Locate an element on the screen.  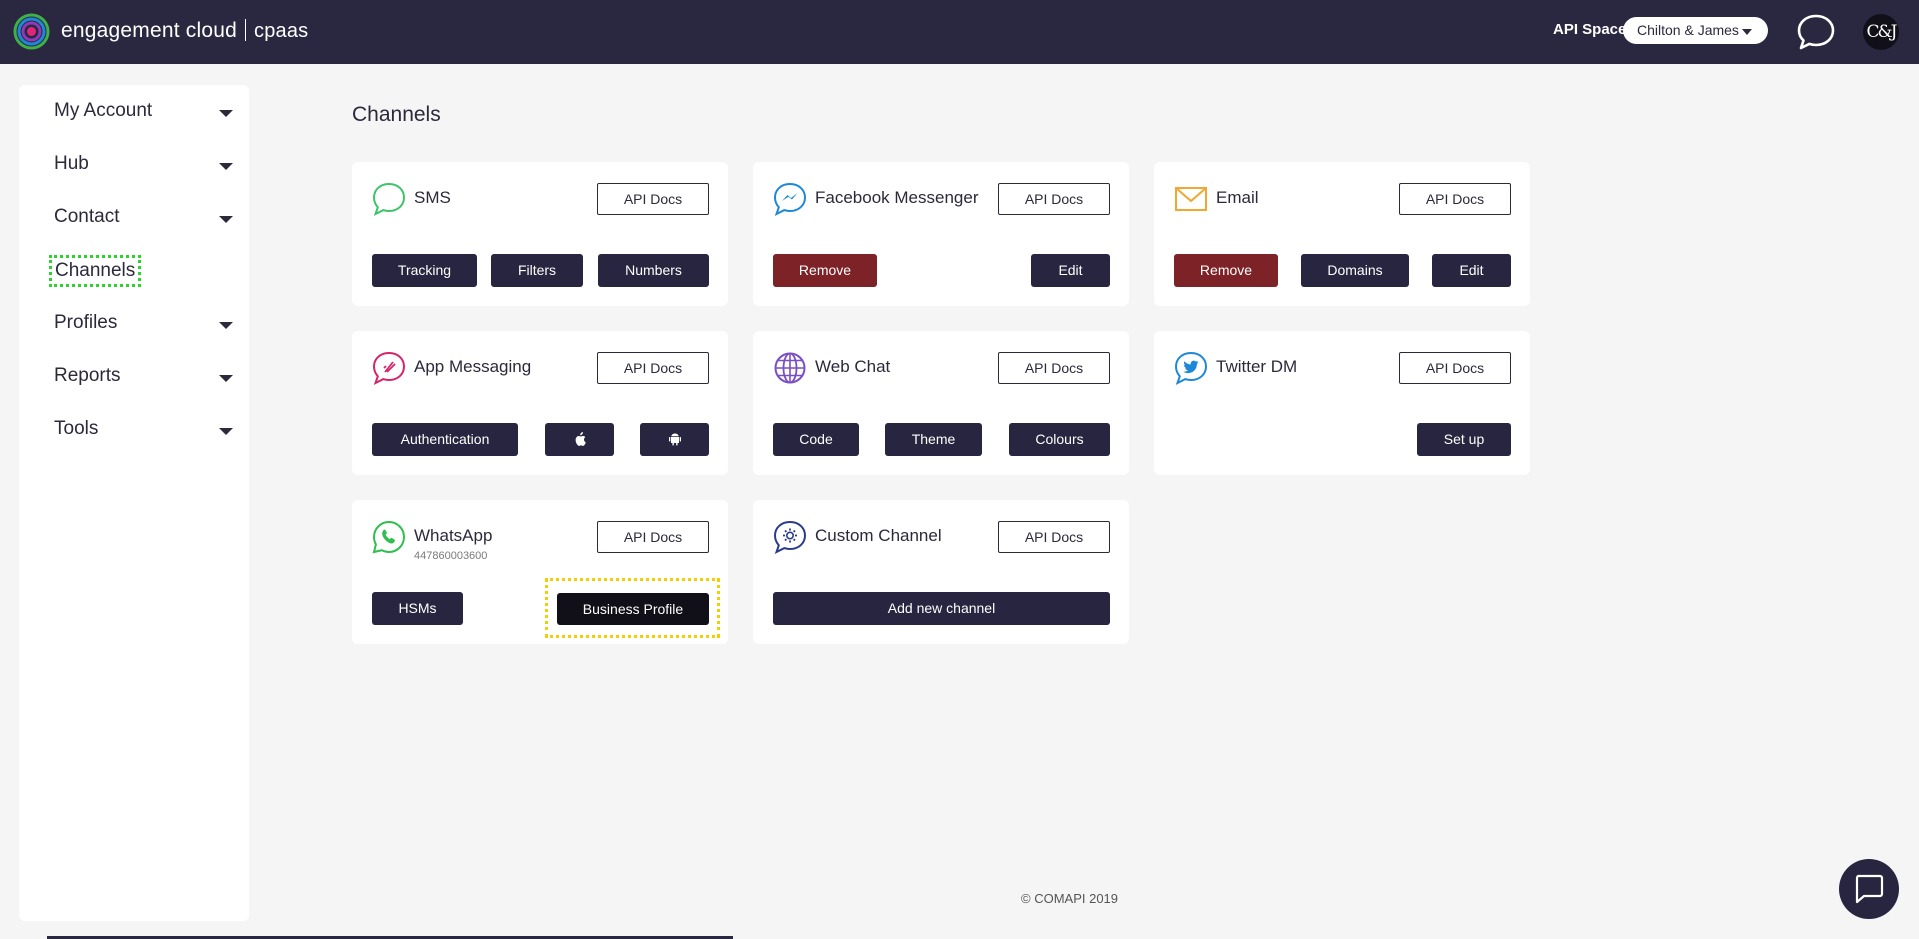
channel-card-email: Email API Docs Remove Domains Edit is located at coordinates (1342, 234).